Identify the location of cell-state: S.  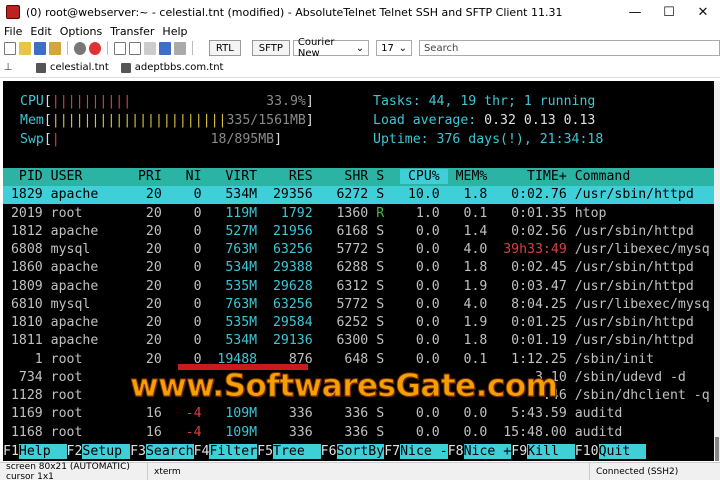
(388, 231).